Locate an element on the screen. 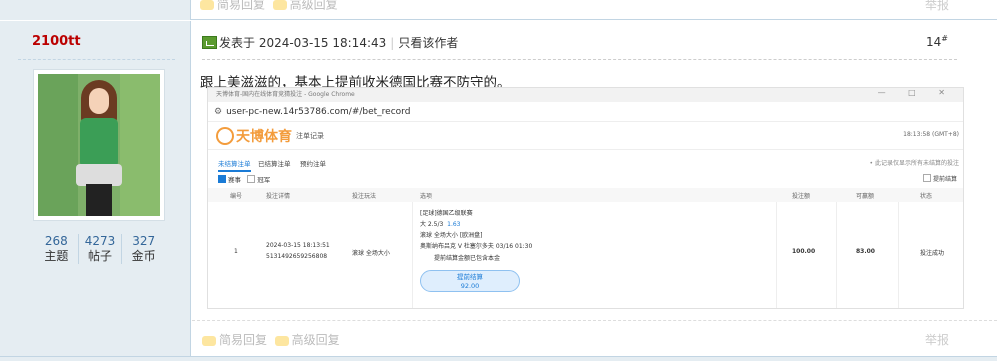 This screenshot has height=361, width=997. only-author-link: 只看该作者 is located at coordinates (428, 43).